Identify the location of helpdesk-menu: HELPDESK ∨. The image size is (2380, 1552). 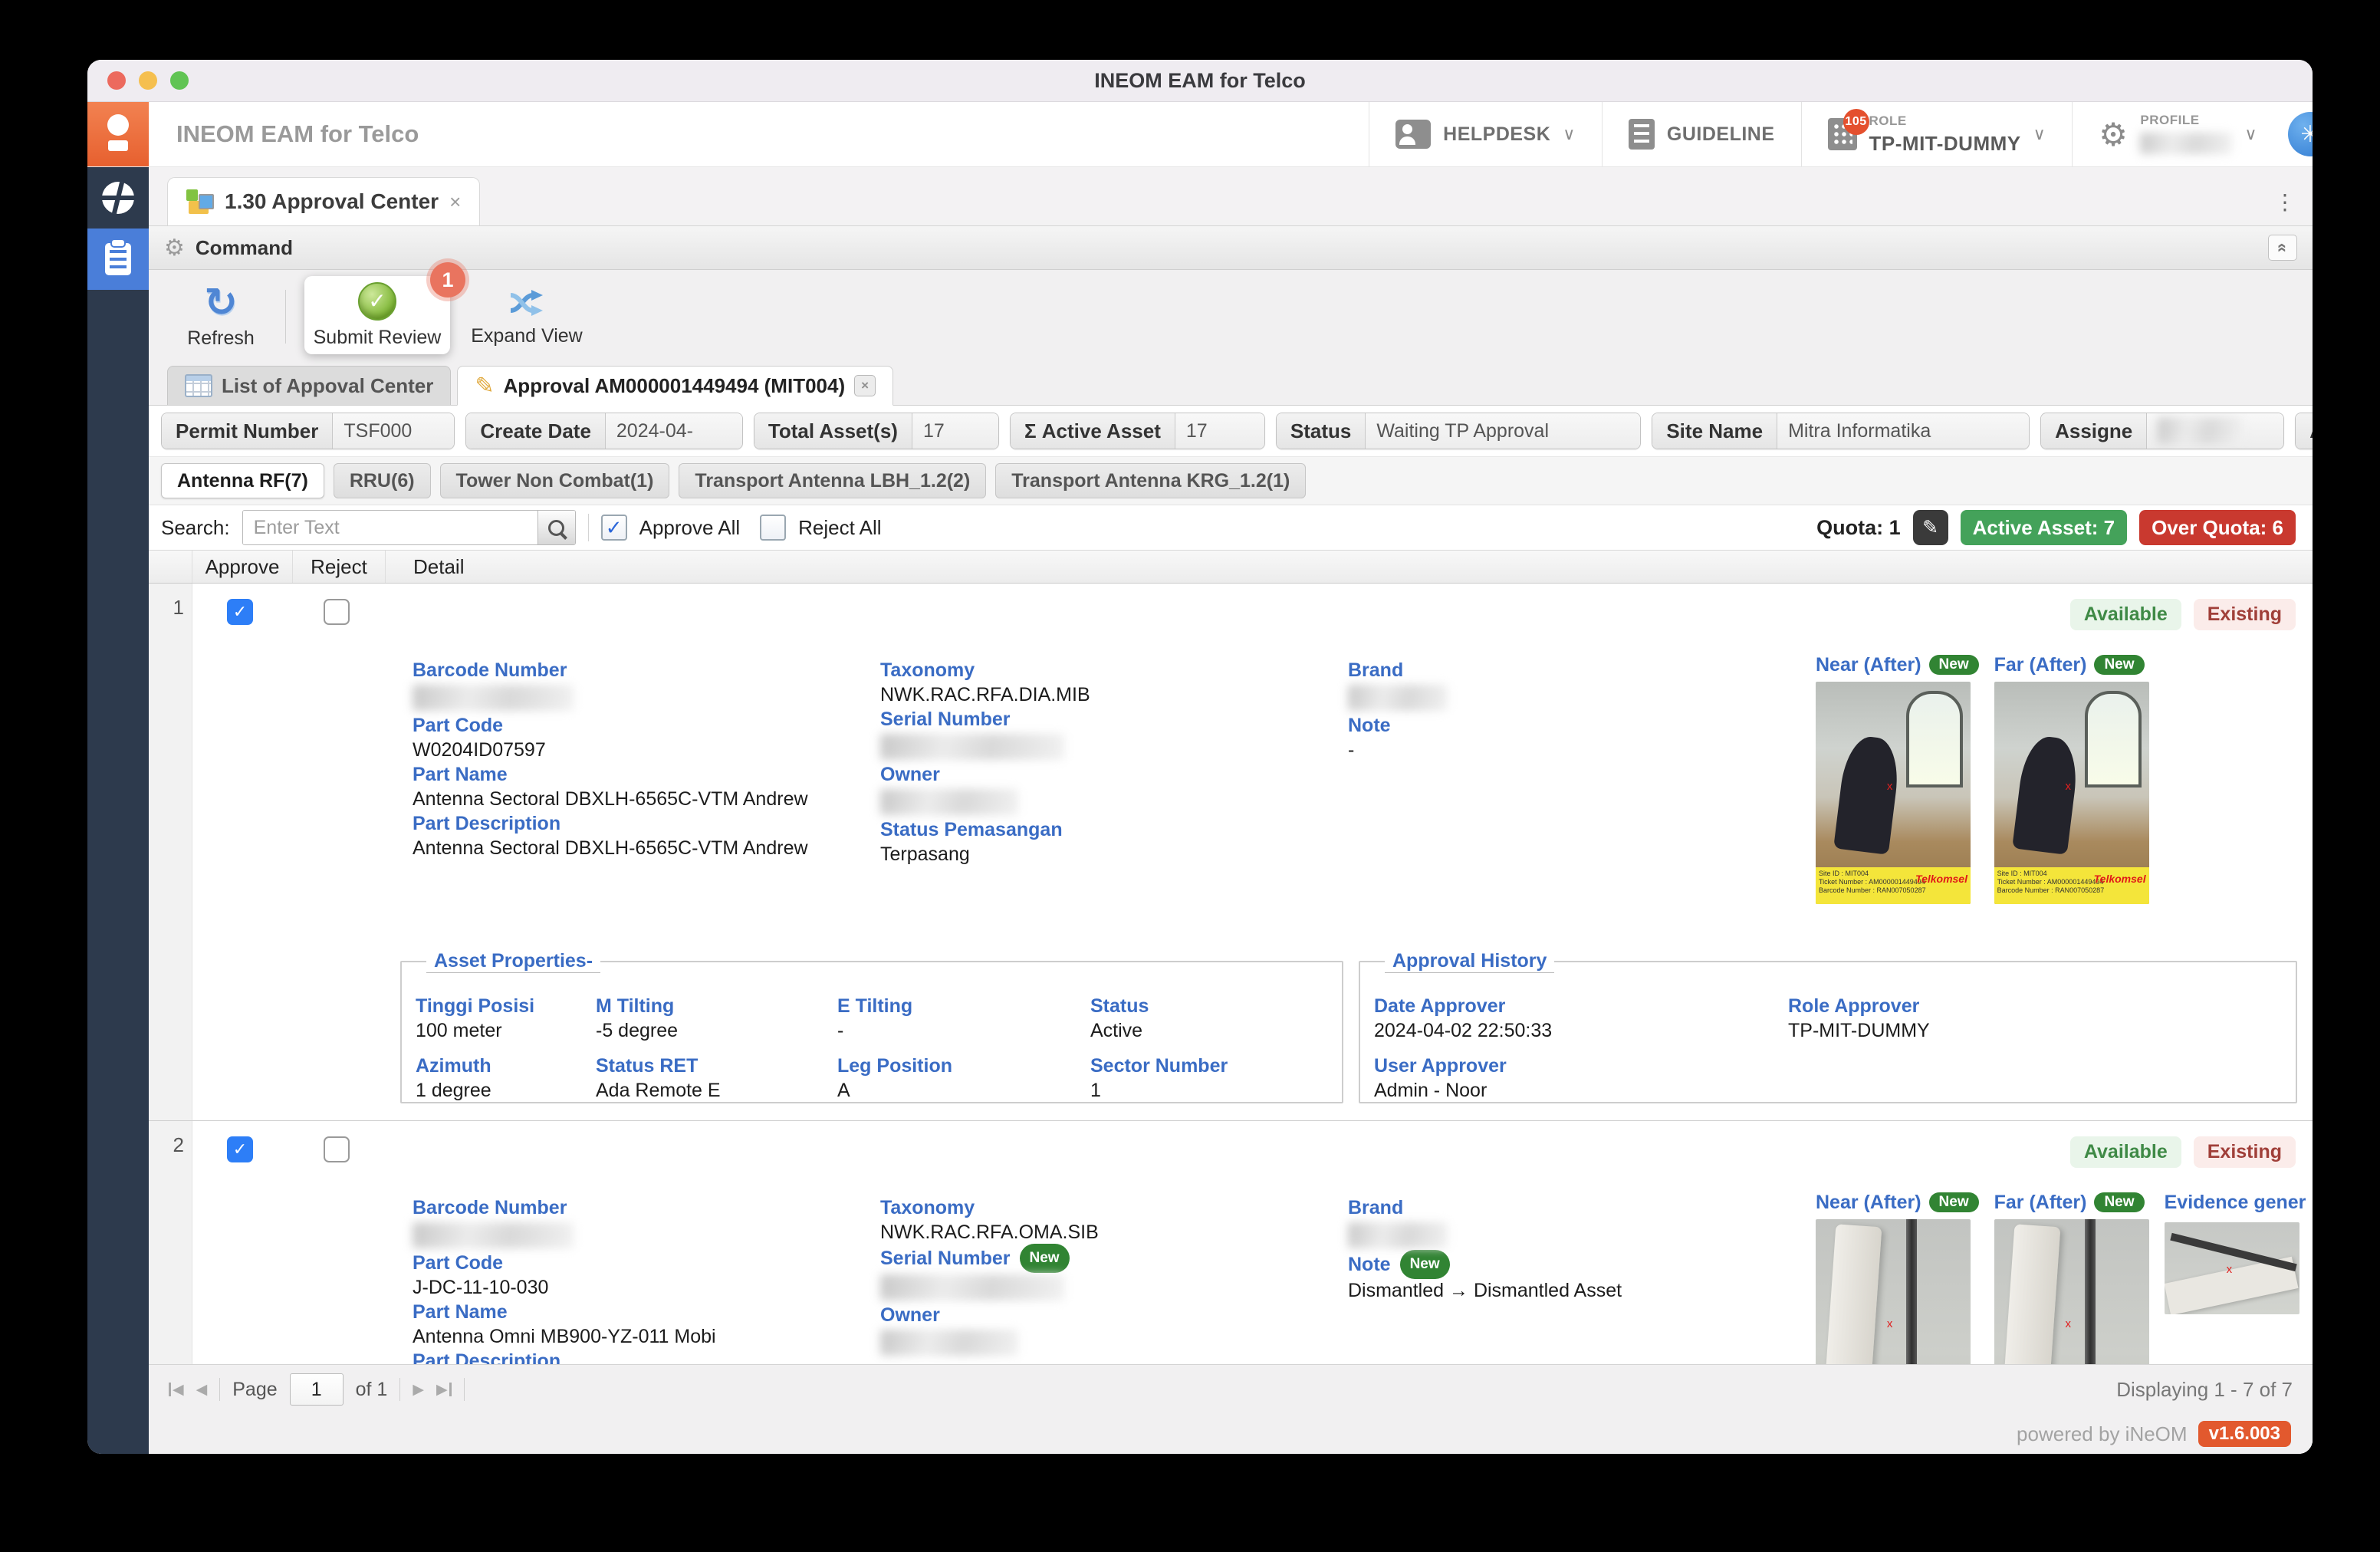
(1486, 134).